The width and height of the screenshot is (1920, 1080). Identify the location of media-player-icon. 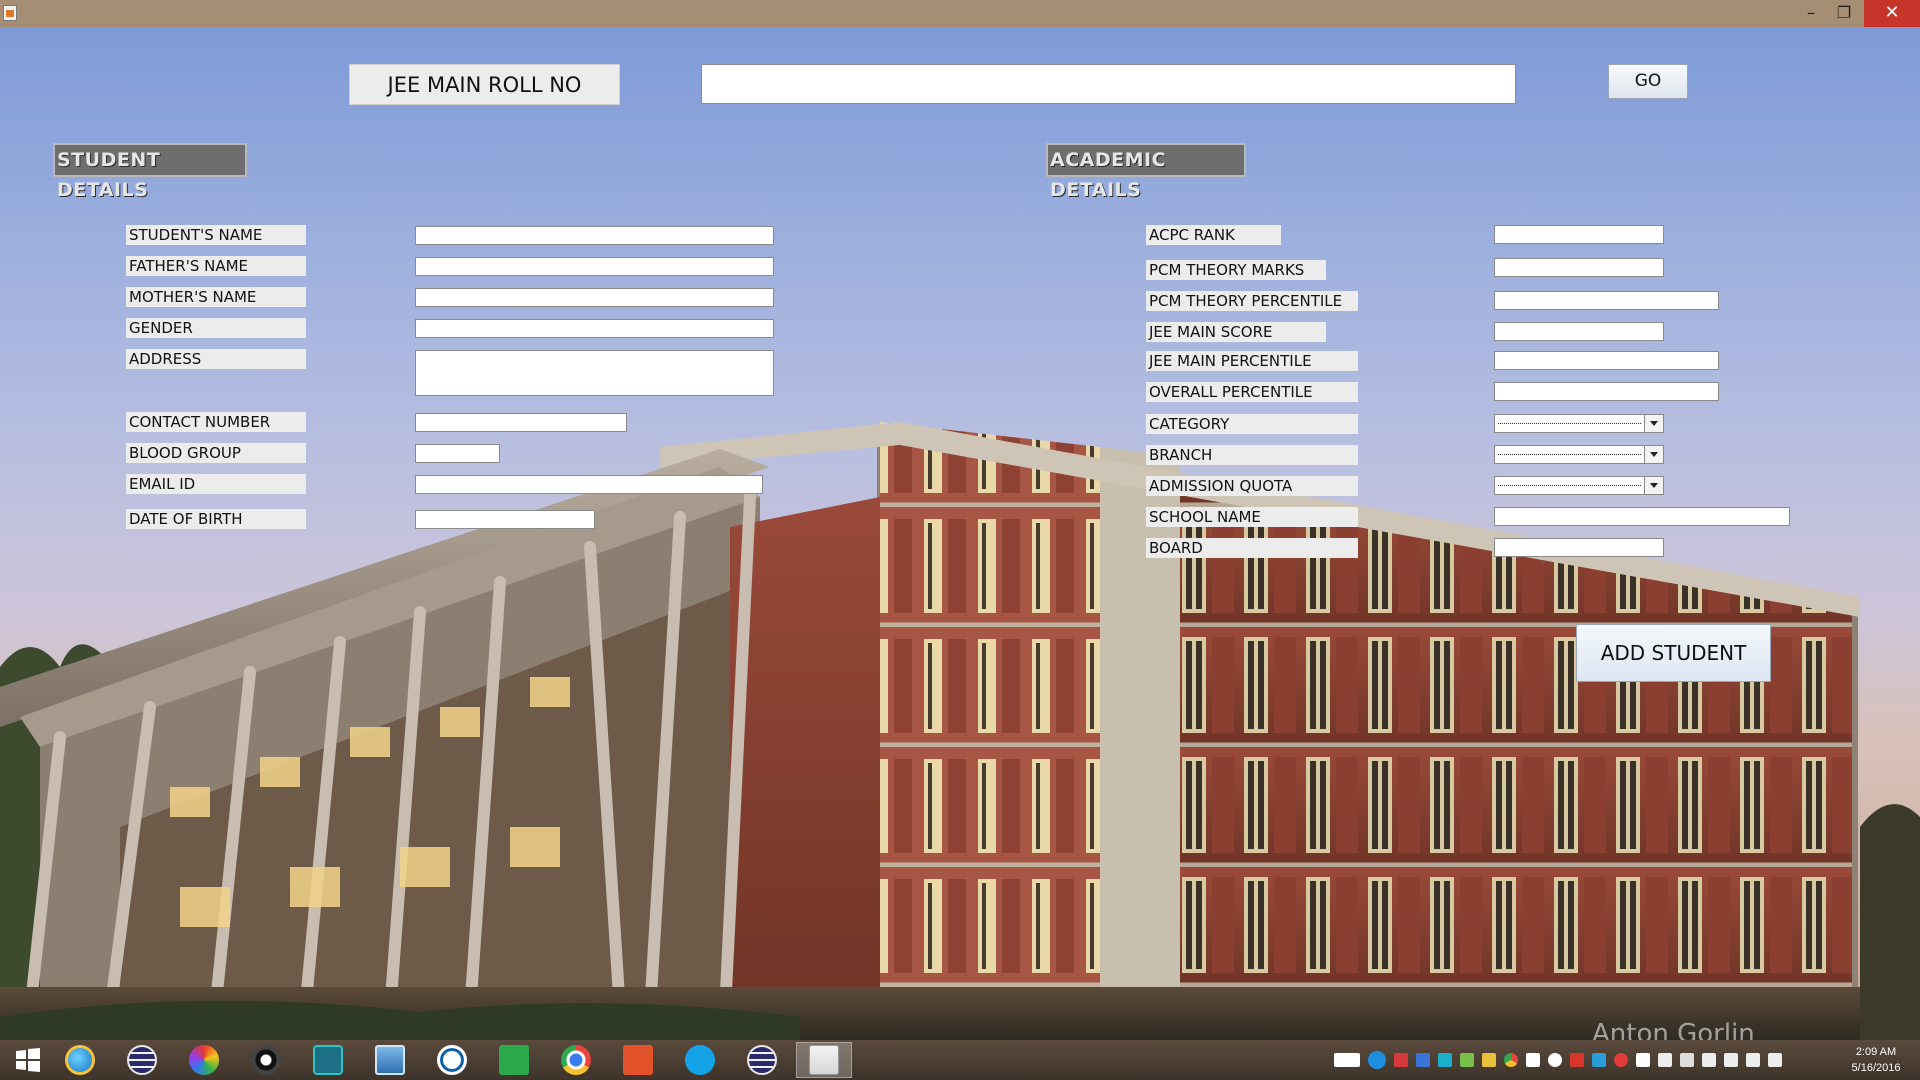
(204, 1060).